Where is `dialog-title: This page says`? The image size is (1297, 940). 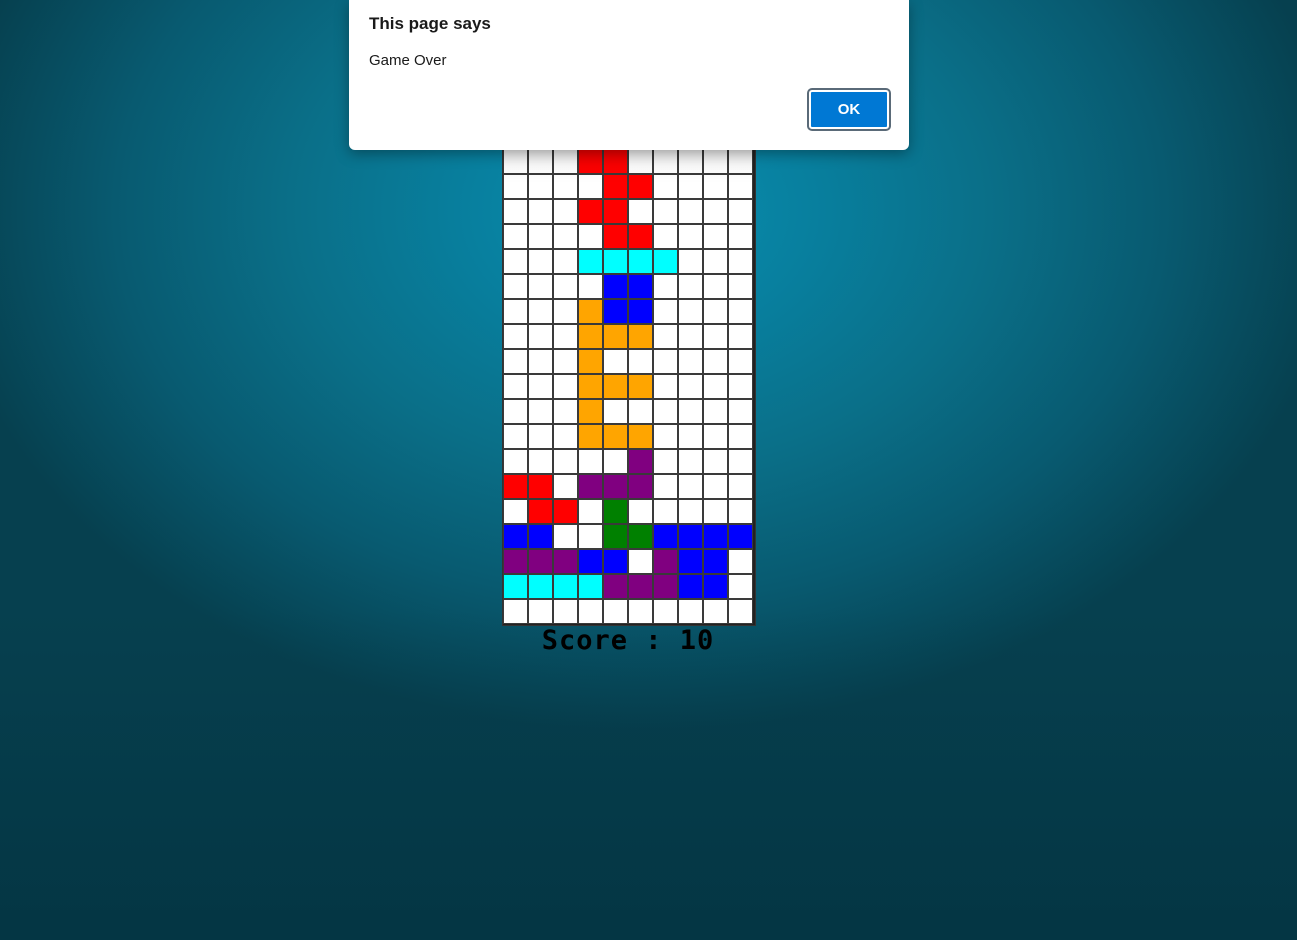
dialog-title: This page says is located at coordinates (430, 23).